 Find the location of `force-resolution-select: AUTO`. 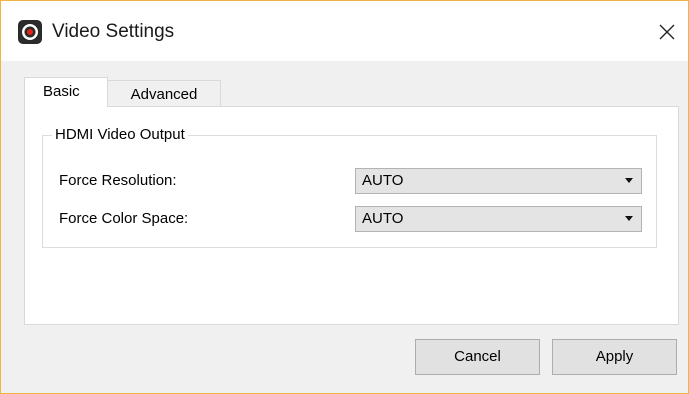

force-resolution-select: AUTO is located at coordinates (498, 181).